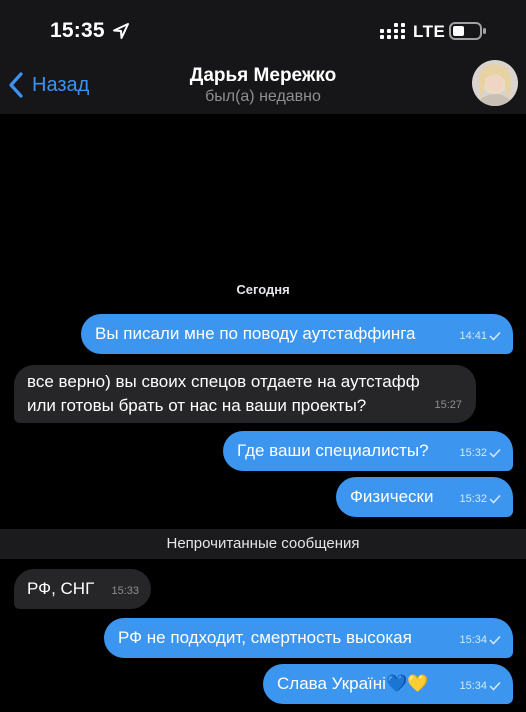 The height and width of the screenshot is (712, 526). I want to click on message-time: 15:27, so click(448, 405).